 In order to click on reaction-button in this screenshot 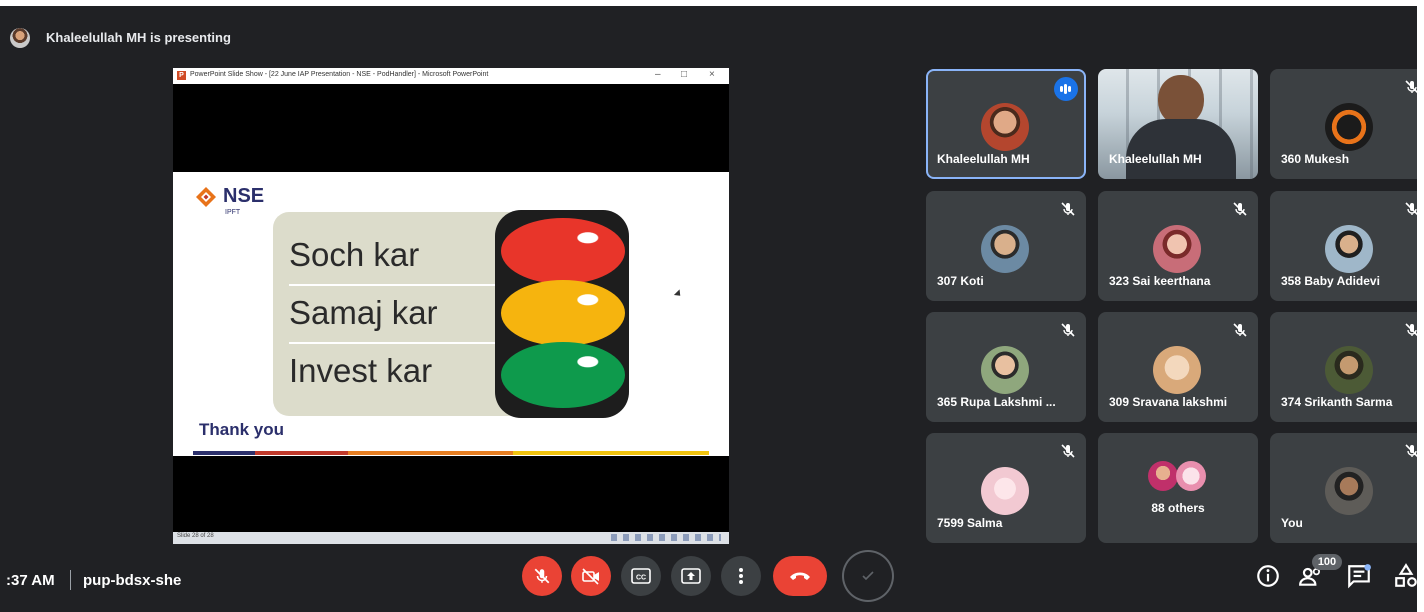, I will do `click(868, 576)`.